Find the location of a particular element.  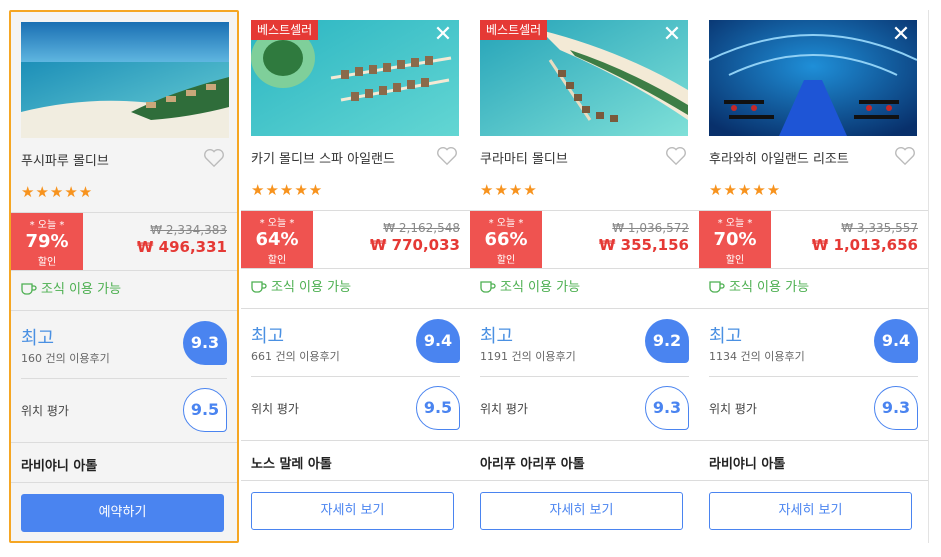

area-name: 노스 말레 아톨 is located at coordinates (291, 464).